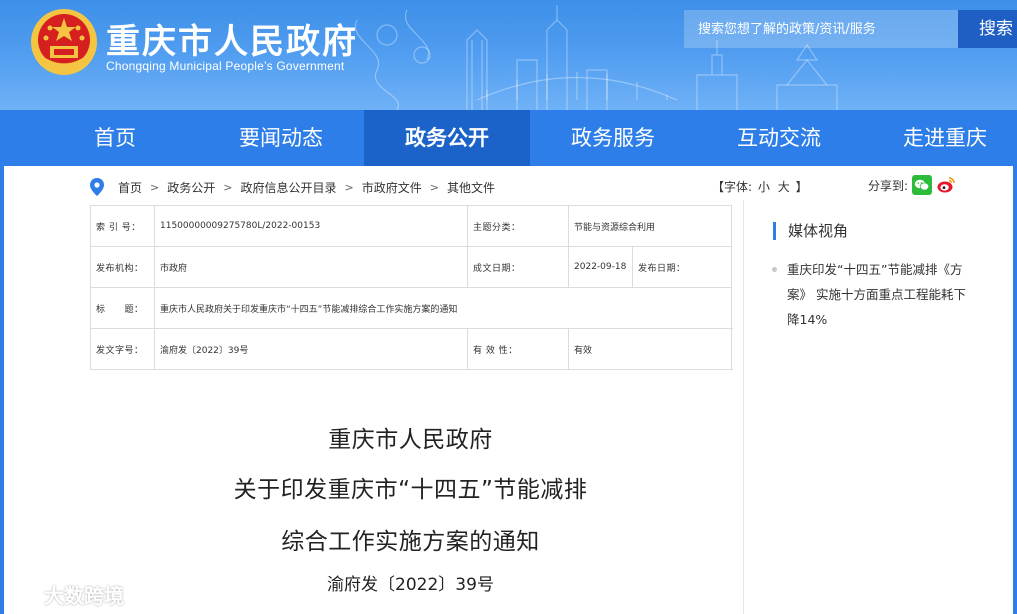  Describe the element at coordinates (64, 42) in the screenshot. I see `national-emblem-icon` at that location.